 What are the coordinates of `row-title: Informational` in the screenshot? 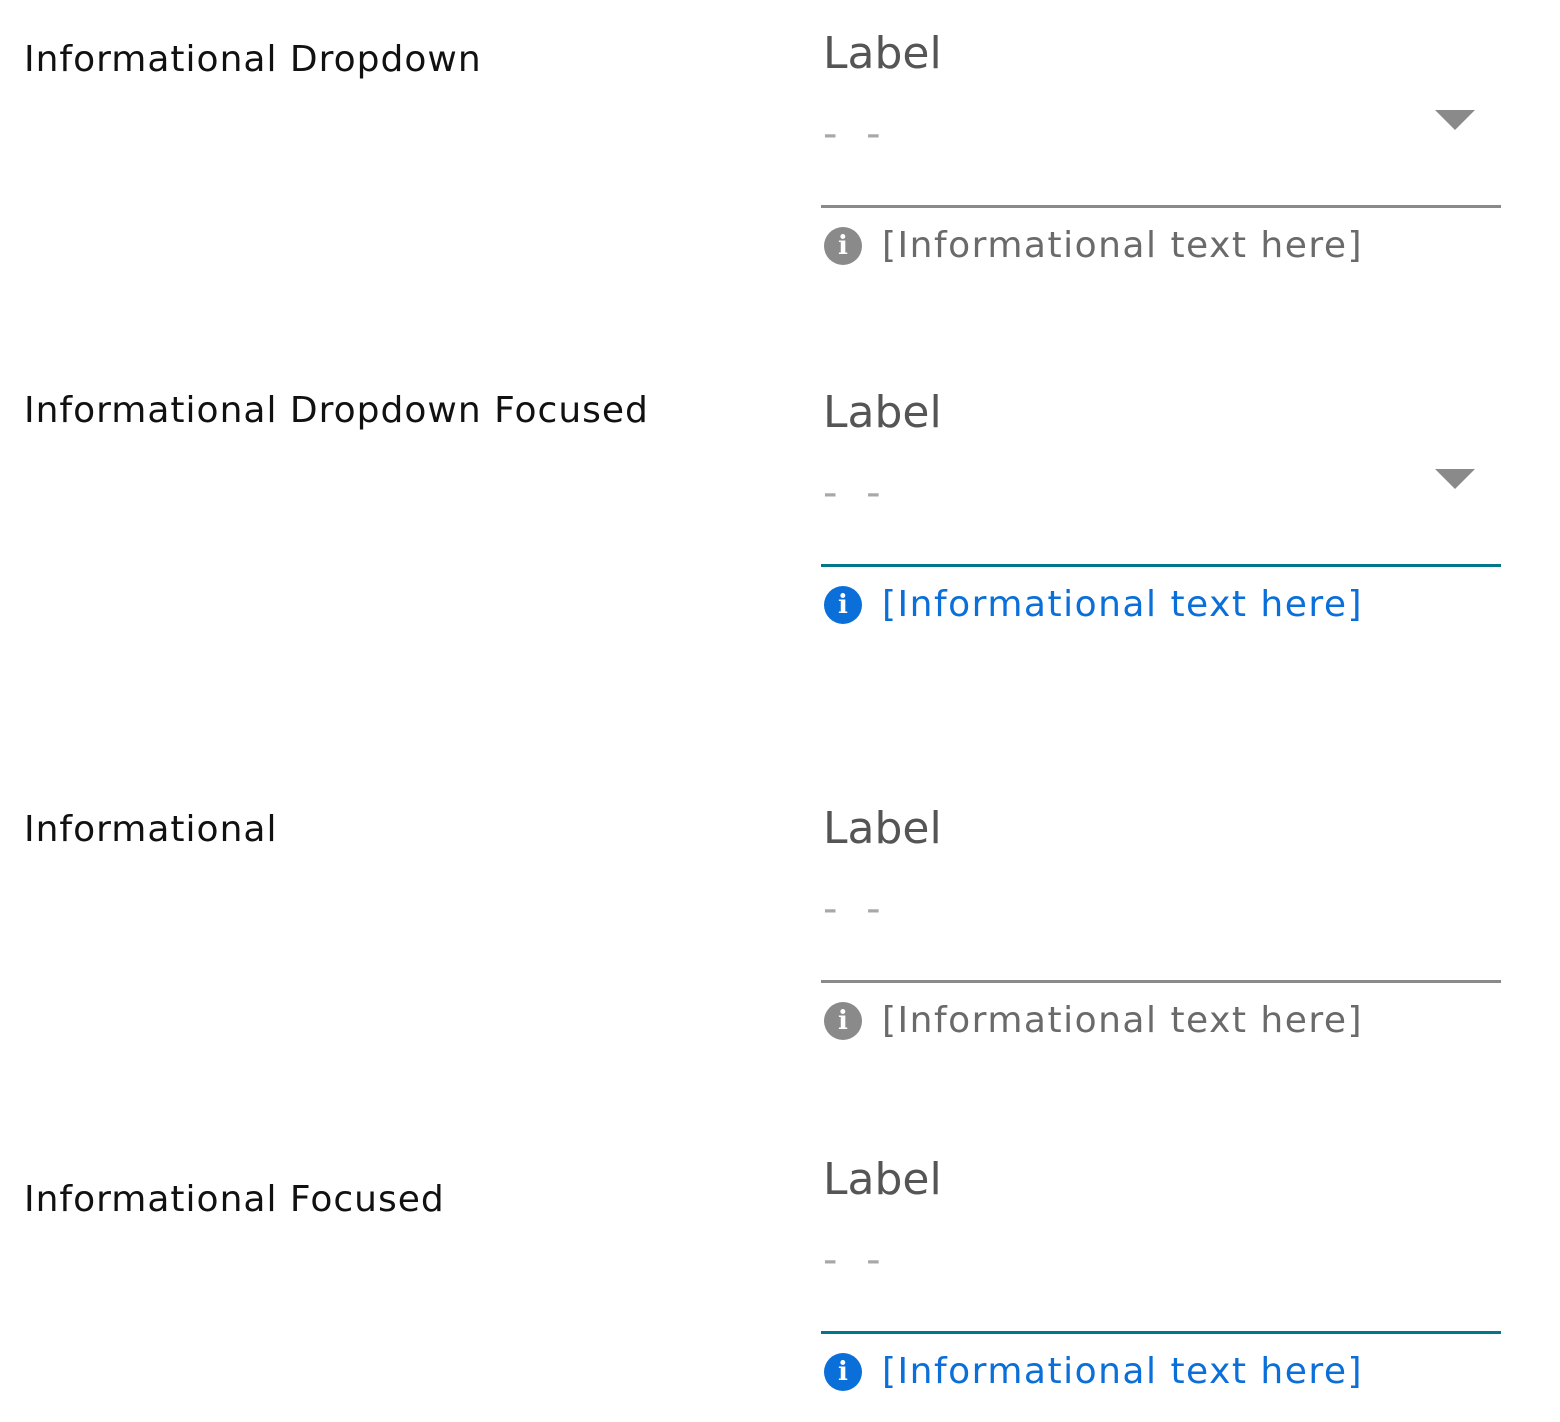 It's located at (151, 829).